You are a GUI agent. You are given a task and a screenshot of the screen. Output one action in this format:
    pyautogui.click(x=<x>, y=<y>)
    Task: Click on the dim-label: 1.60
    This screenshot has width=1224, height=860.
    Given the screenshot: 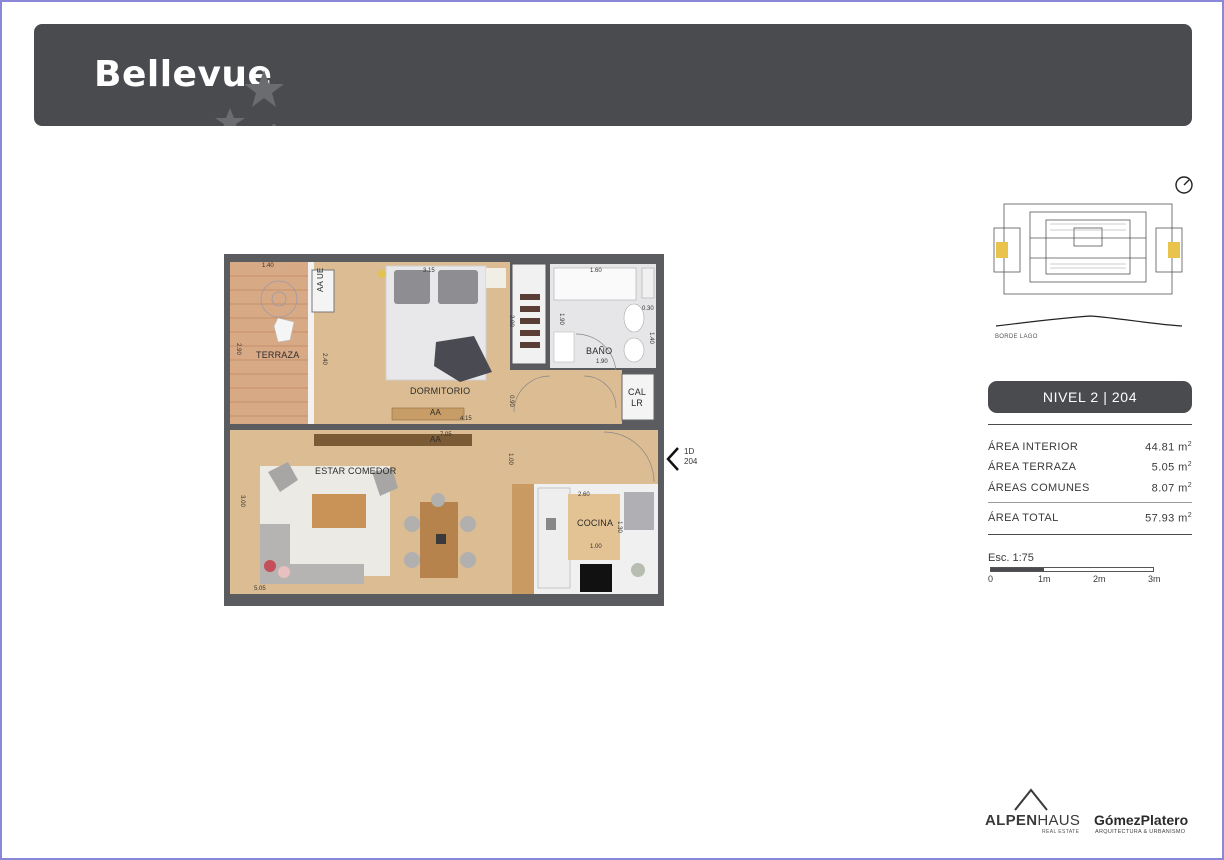 What is the action you would take?
    pyautogui.click(x=596, y=271)
    